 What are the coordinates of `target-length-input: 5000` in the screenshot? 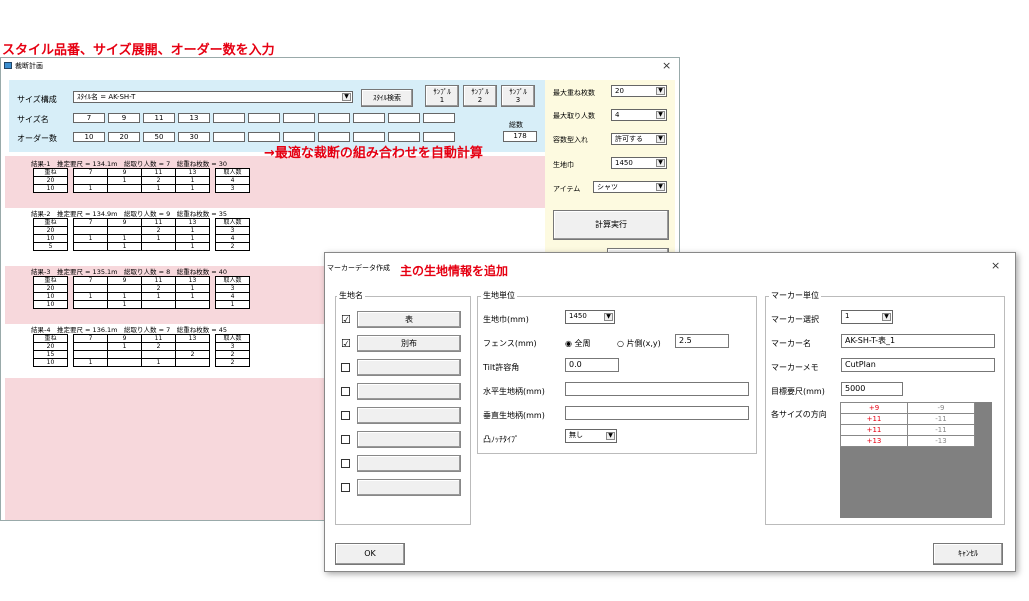 It's located at (872, 389).